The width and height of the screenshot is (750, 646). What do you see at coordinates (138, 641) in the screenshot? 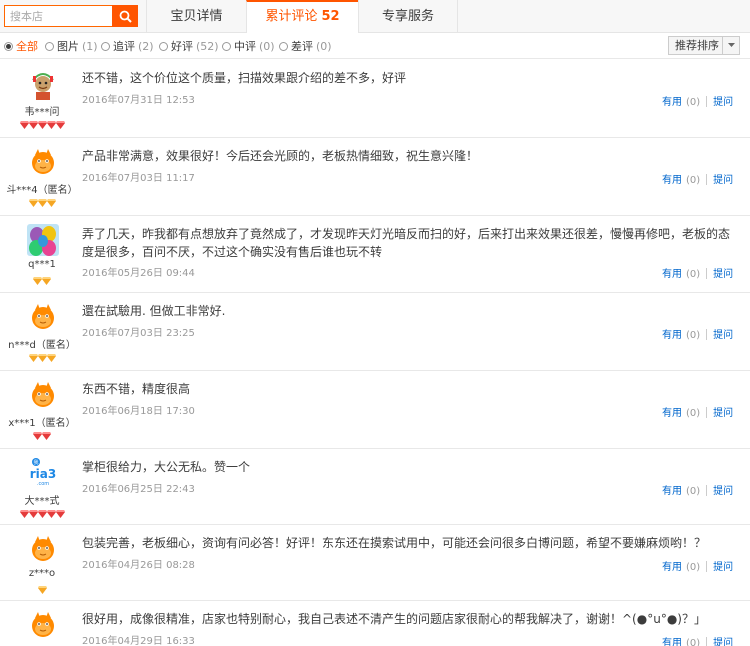
I see `review-date: 2016年04月29日 16:33` at bounding box center [138, 641].